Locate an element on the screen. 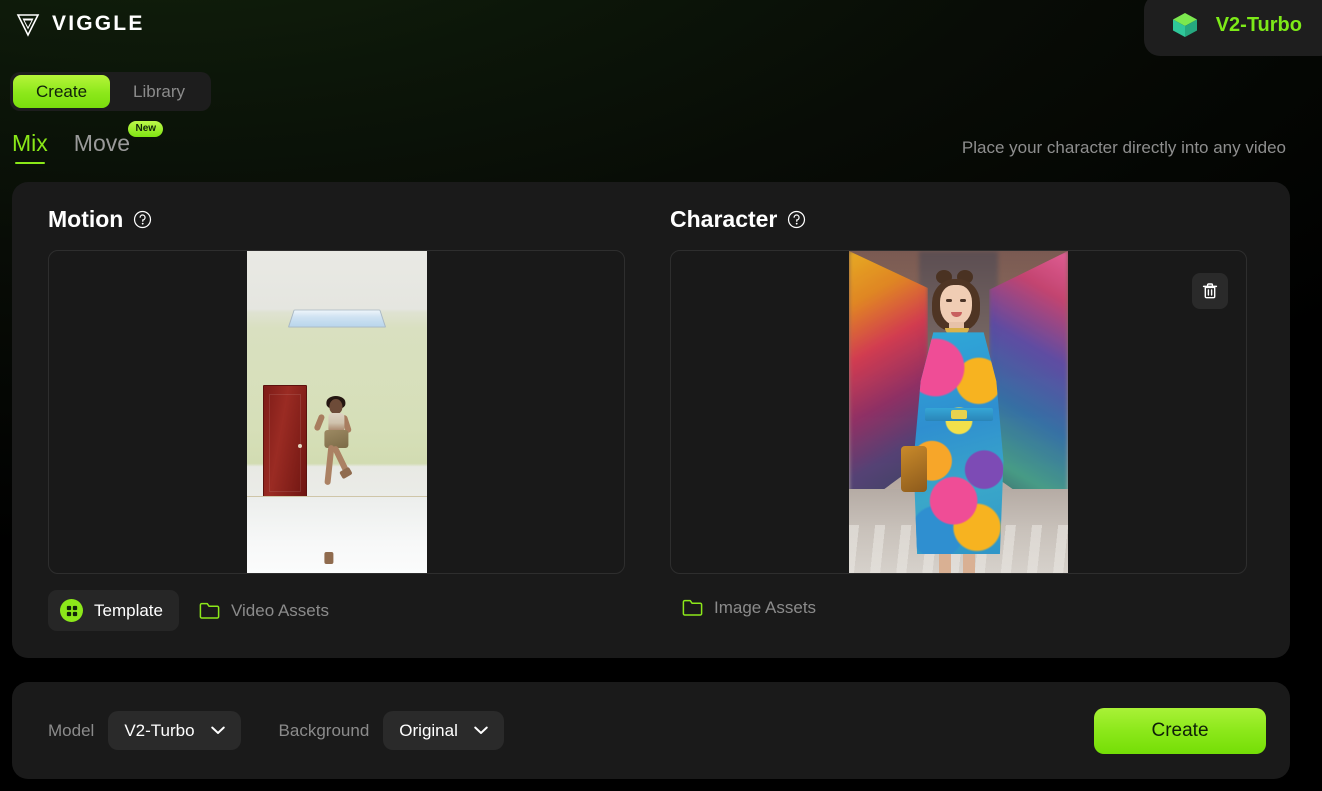 Image resolution: width=1322 pixels, height=791 pixels. video-assets-label: Video Assets is located at coordinates (279, 610).